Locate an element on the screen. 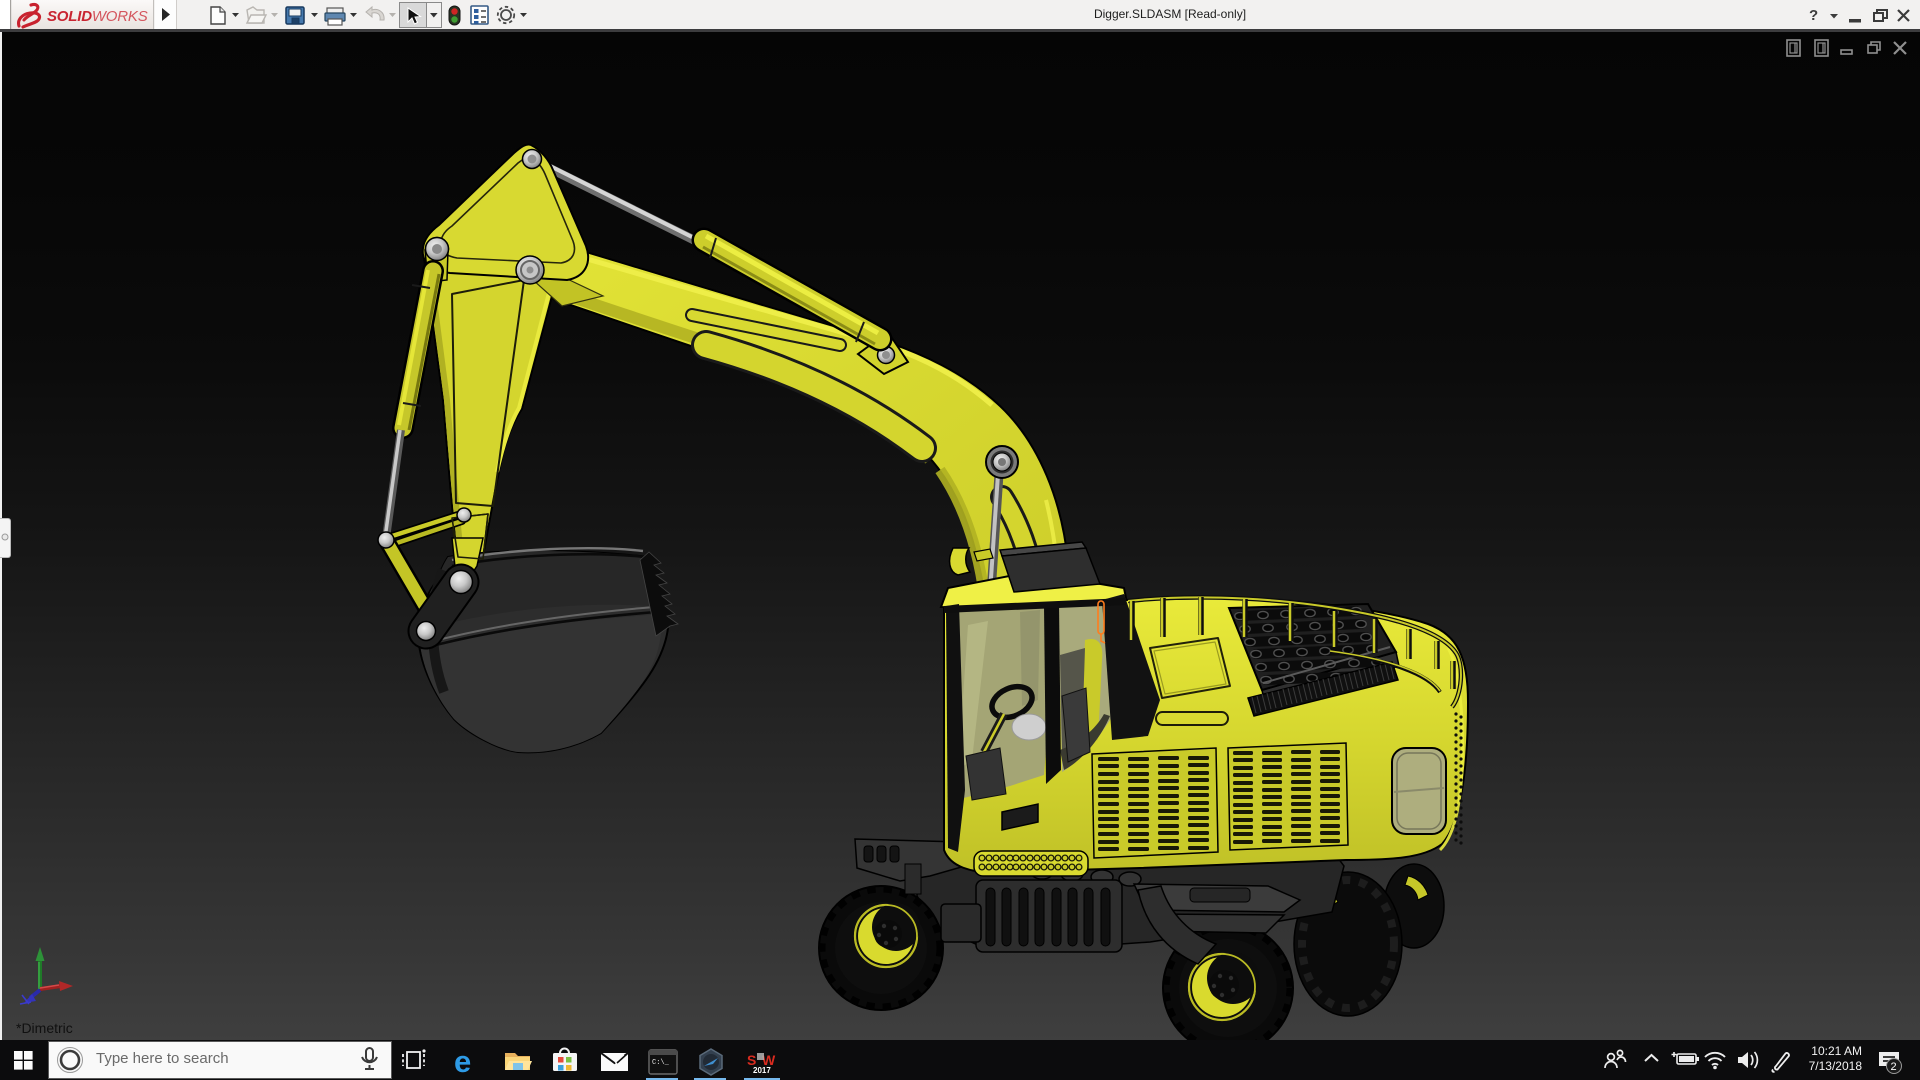  svg-text: C:\_ is located at coordinates (661, 1063).